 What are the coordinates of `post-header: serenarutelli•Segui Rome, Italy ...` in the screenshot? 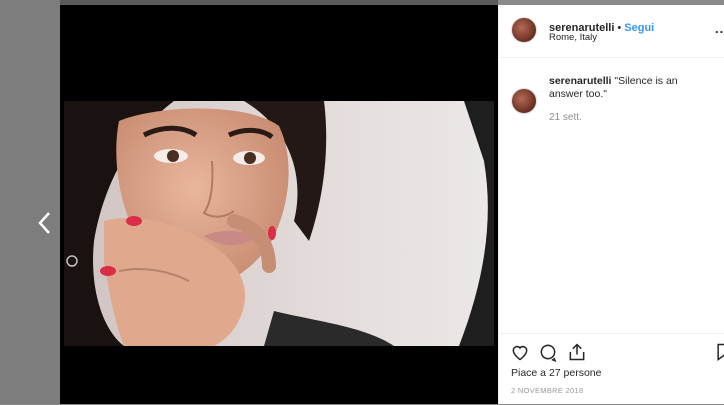 It's located at (611, 31).